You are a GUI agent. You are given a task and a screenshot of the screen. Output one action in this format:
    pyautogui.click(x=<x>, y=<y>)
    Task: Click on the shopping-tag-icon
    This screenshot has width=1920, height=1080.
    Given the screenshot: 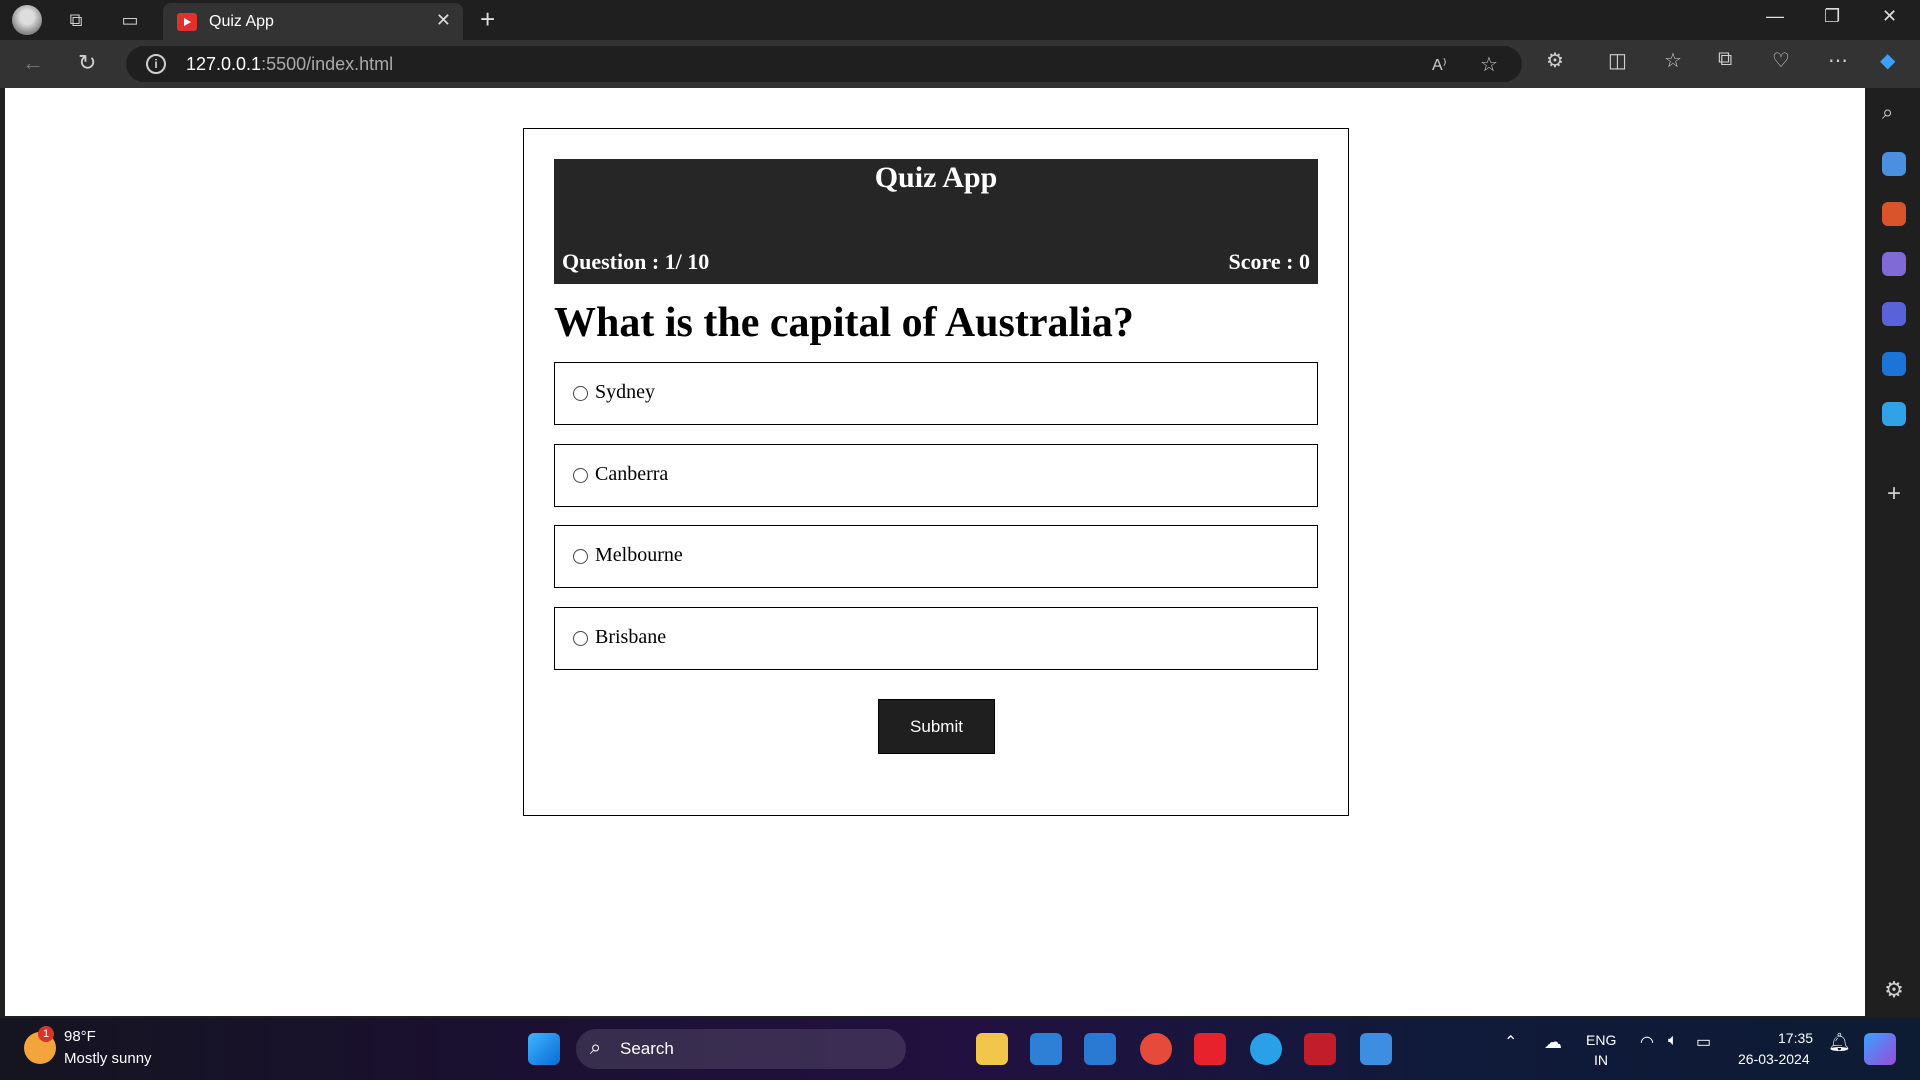 What is the action you would take?
    pyautogui.click(x=1894, y=164)
    